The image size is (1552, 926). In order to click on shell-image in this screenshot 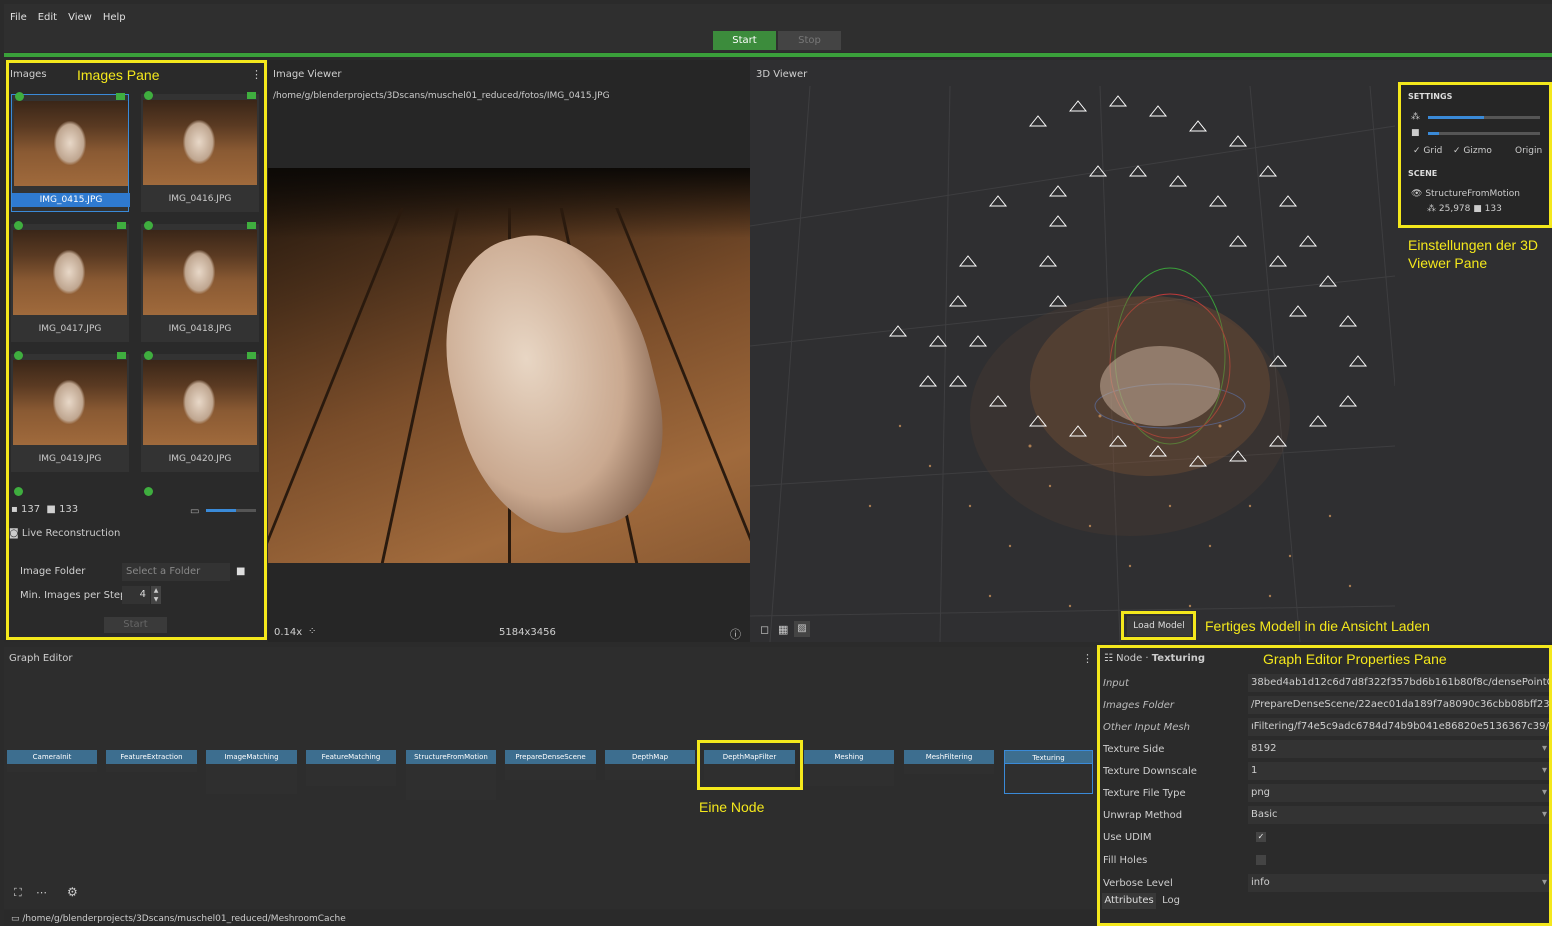, I will do `click(553, 383)`.